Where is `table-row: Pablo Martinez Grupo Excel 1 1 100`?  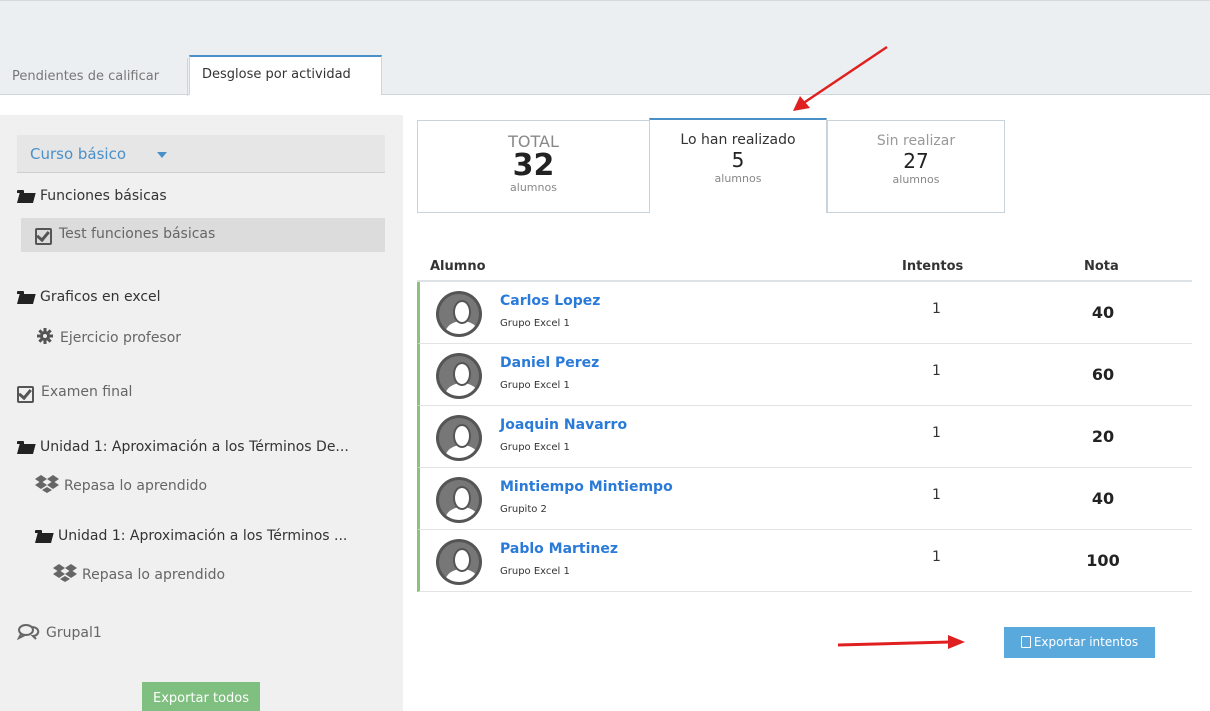
table-row: Pablo Martinez Grupo Excel 1 1 100 is located at coordinates (804, 561).